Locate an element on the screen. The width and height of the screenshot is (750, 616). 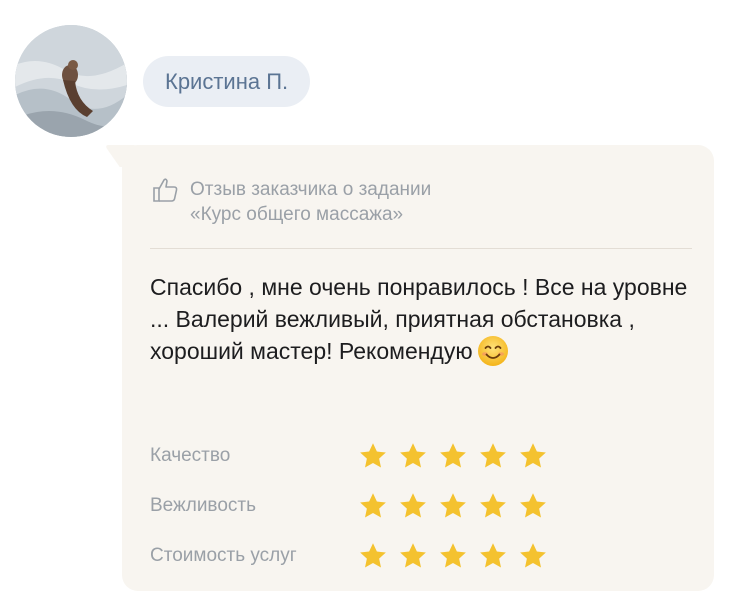
rating-row-quality: Качество is located at coordinates (354, 456).